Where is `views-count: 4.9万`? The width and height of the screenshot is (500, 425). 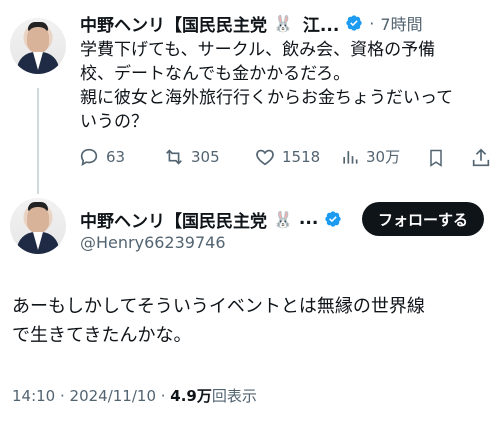
views-count: 4.9万 is located at coordinates (191, 396).